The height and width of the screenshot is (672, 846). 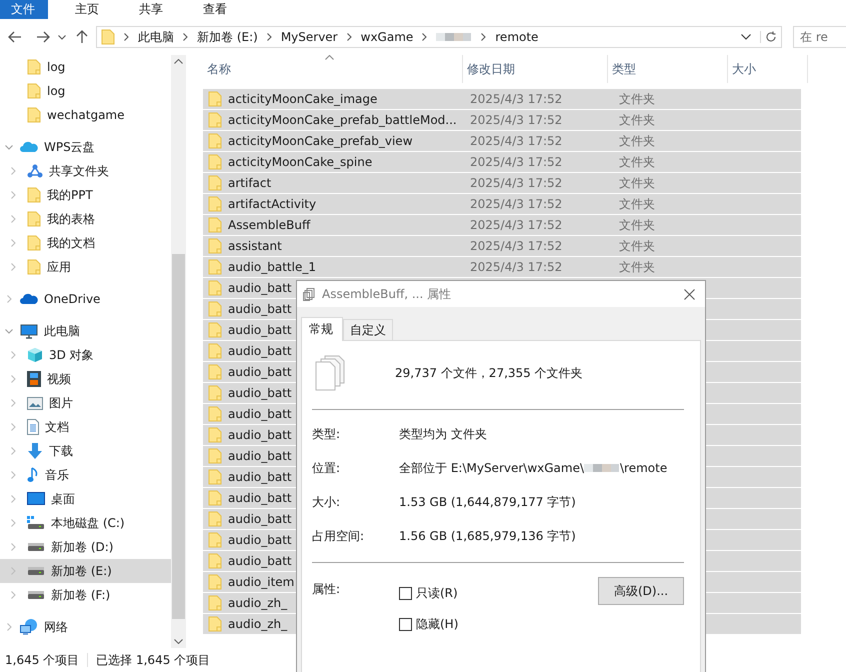 I want to click on column-header: 名称, so click(x=333, y=69).